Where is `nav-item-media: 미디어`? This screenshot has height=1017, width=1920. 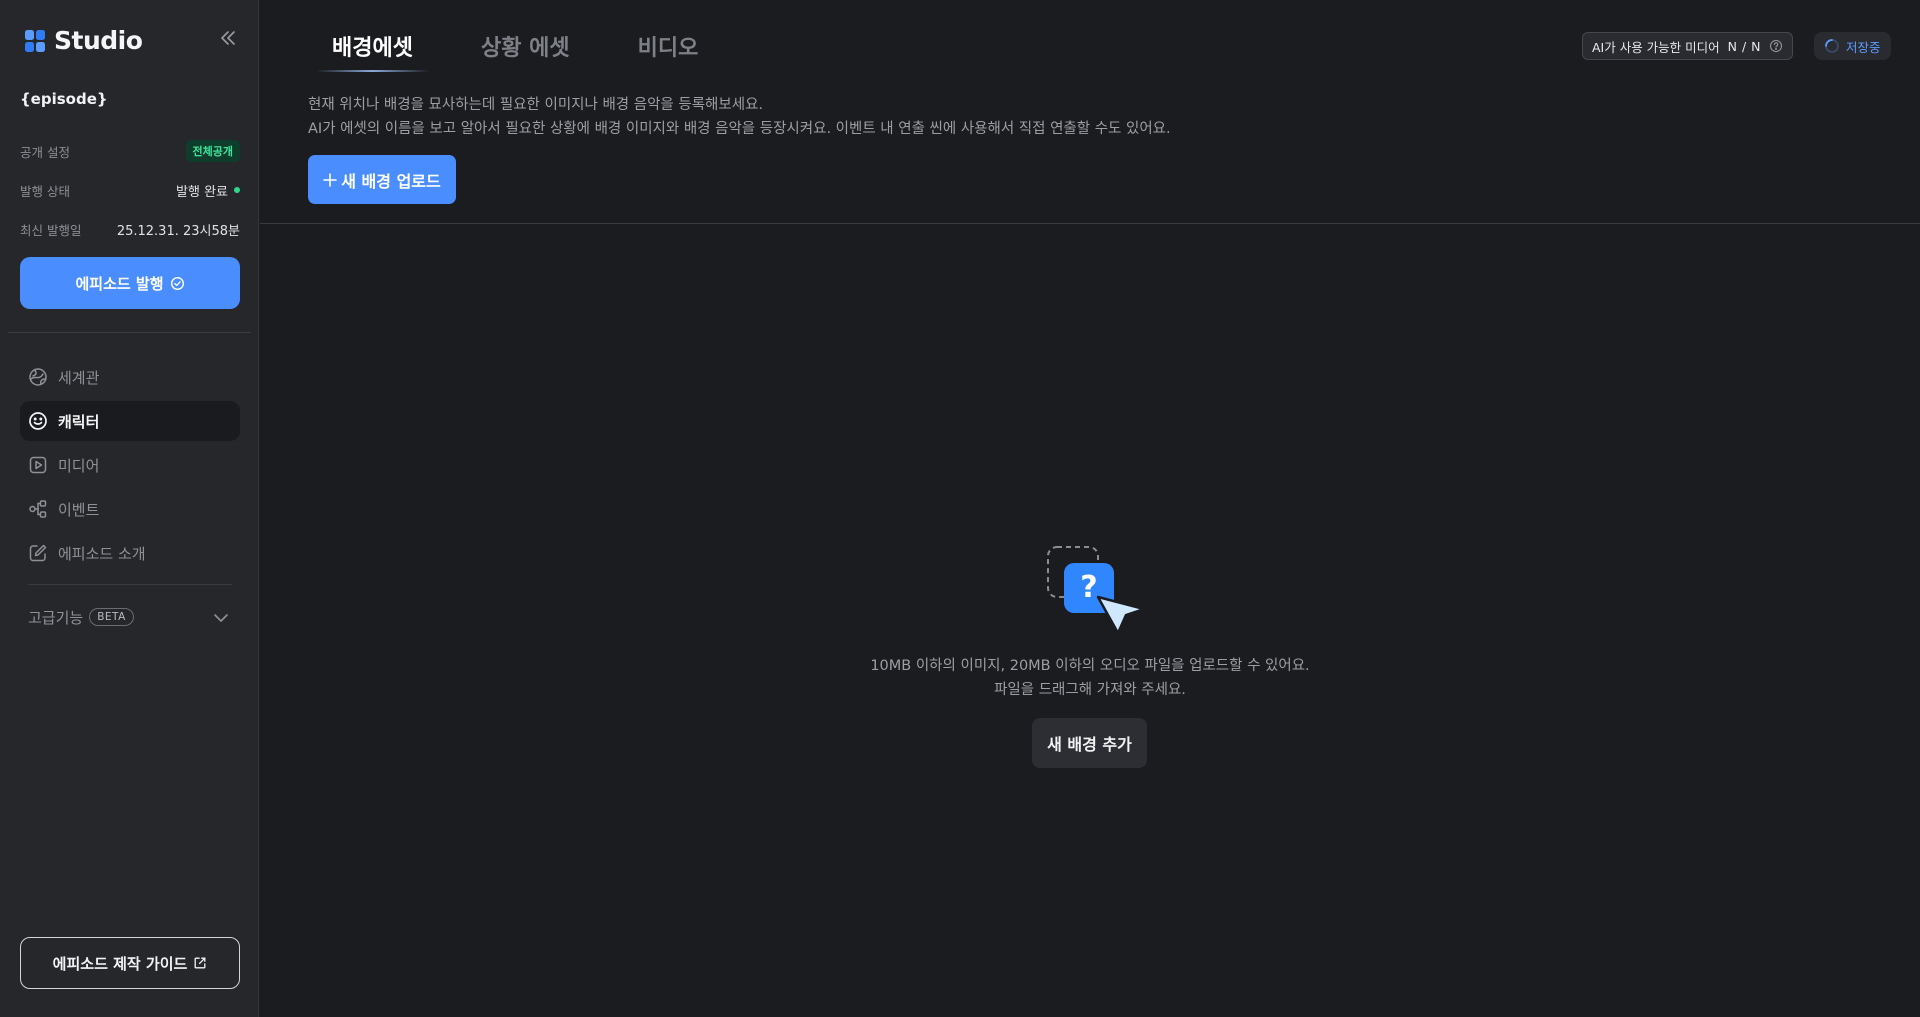
nav-item-media: 미디어 is located at coordinates (130, 465).